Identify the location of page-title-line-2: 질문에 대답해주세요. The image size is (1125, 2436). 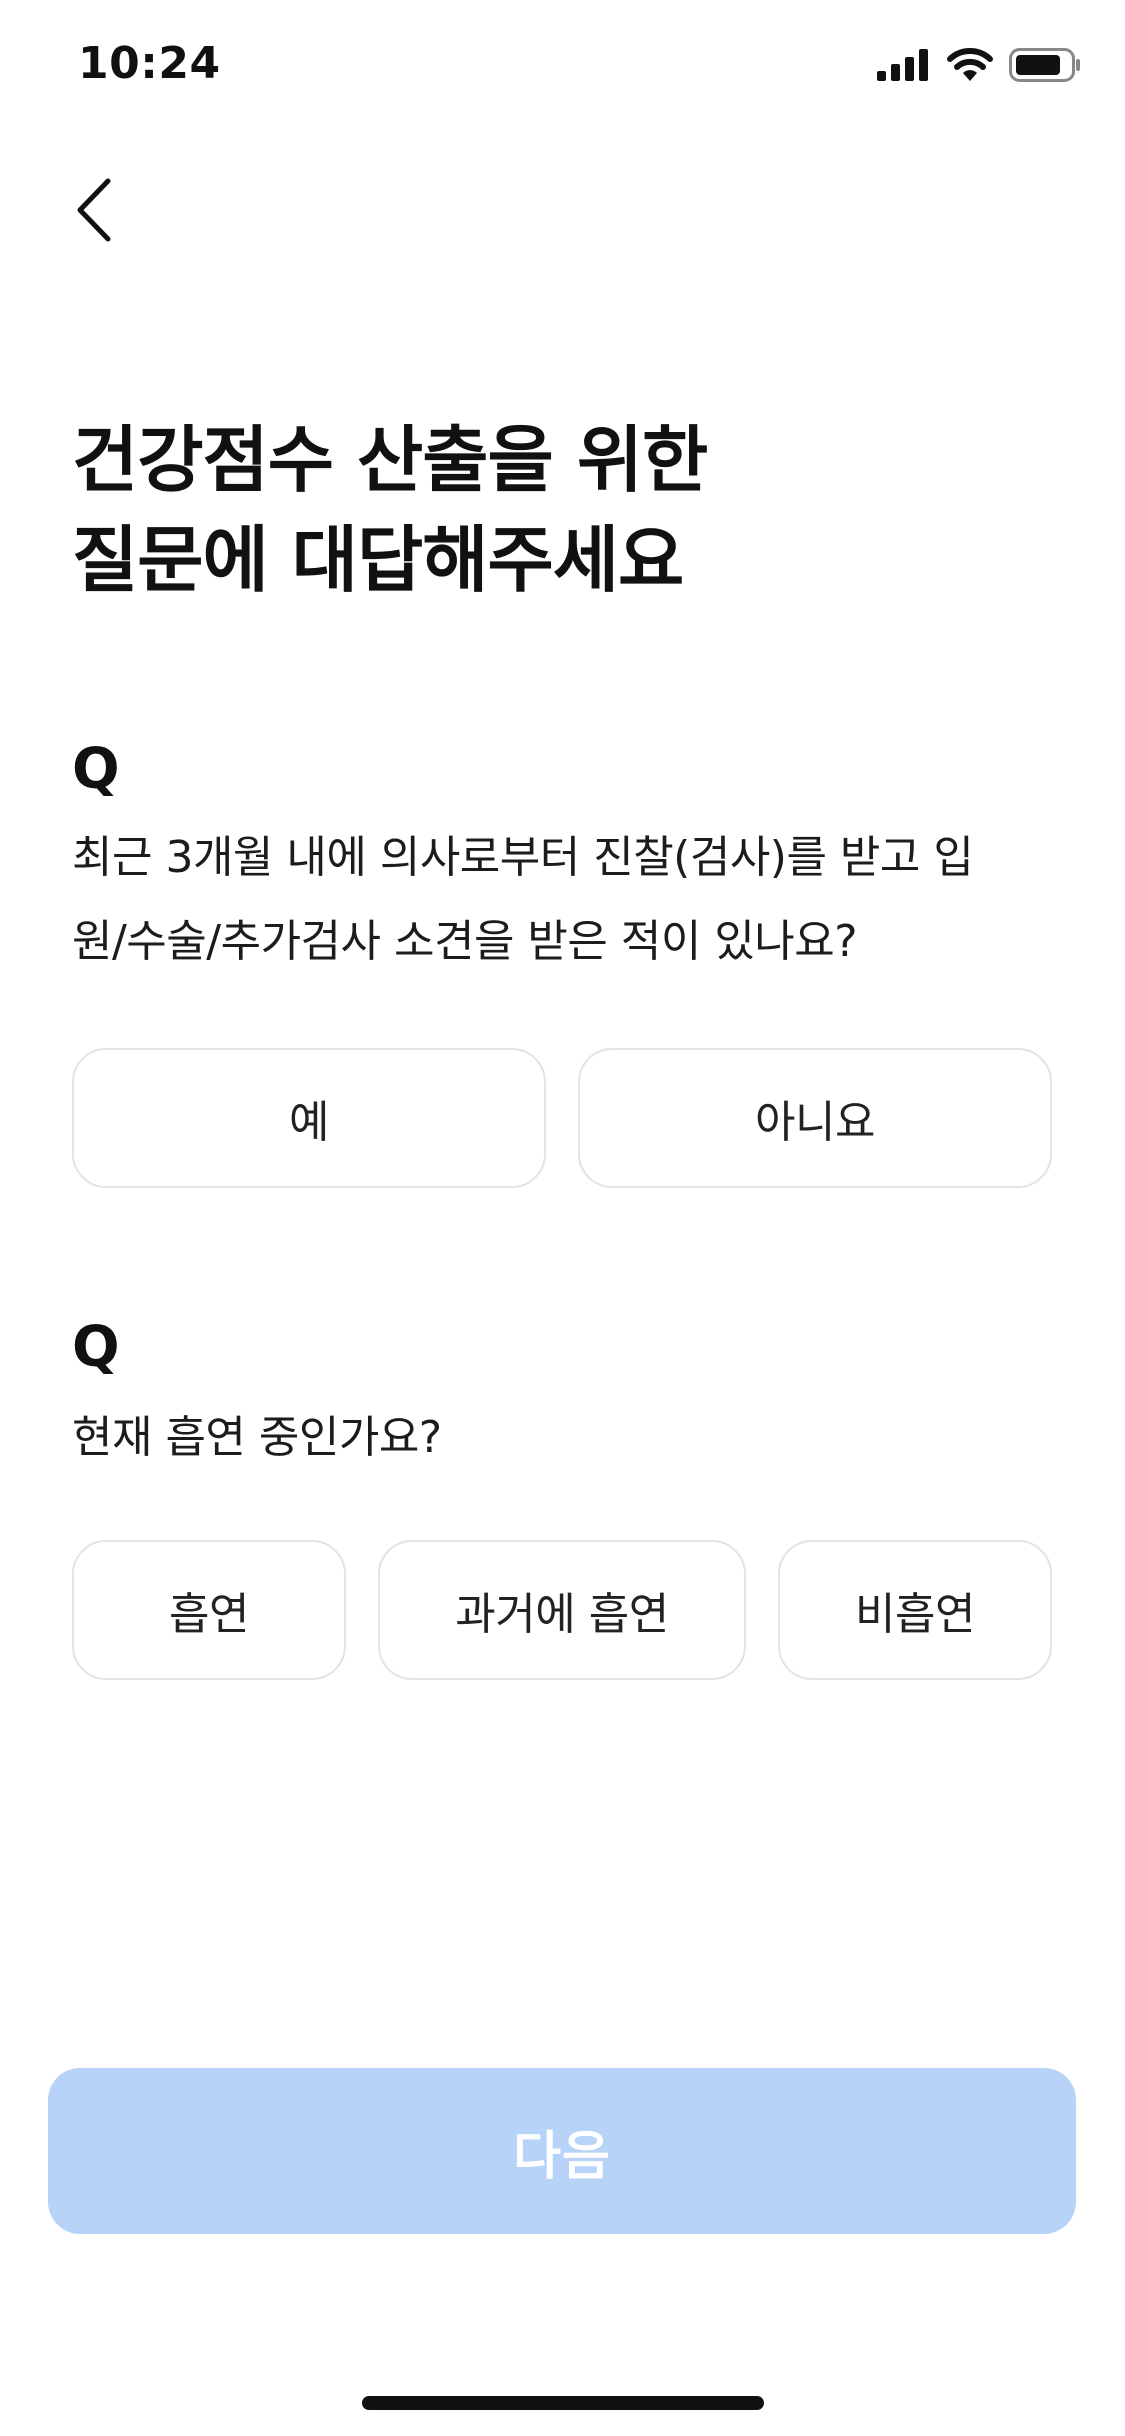
(378, 560).